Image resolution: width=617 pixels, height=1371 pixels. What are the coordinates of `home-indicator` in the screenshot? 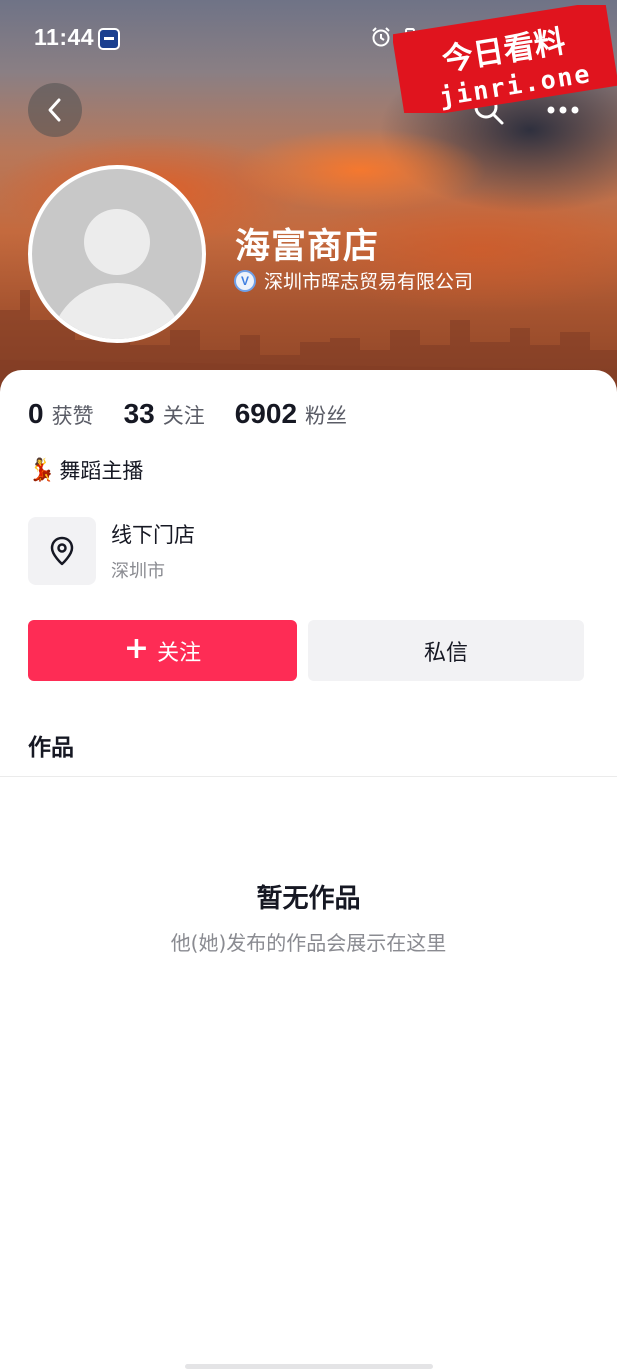 It's located at (309, 1366).